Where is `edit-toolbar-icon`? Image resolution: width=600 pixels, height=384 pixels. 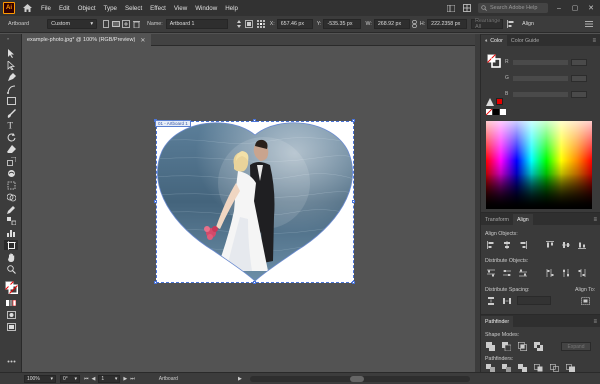
edit-toolbar-icon is located at coordinates (11, 361).